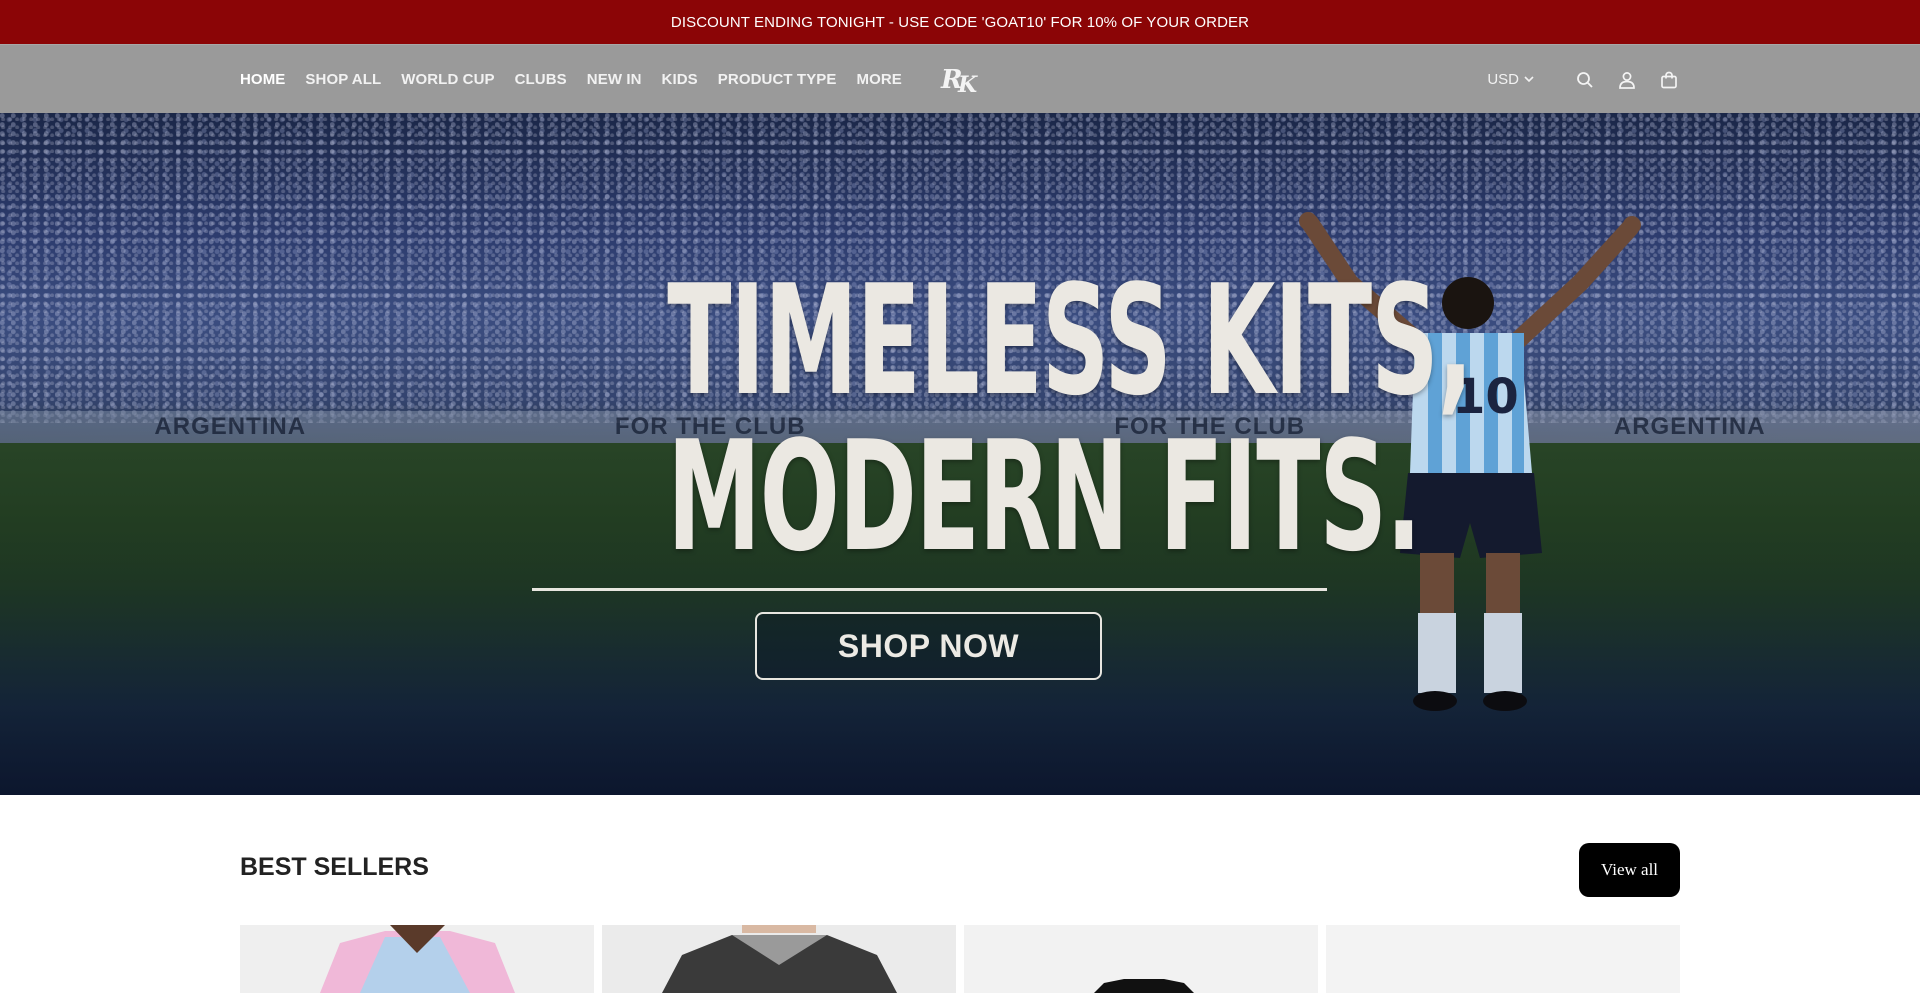 This screenshot has height=993, width=1920. I want to click on view-all-button: View all, so click(1629, 870).